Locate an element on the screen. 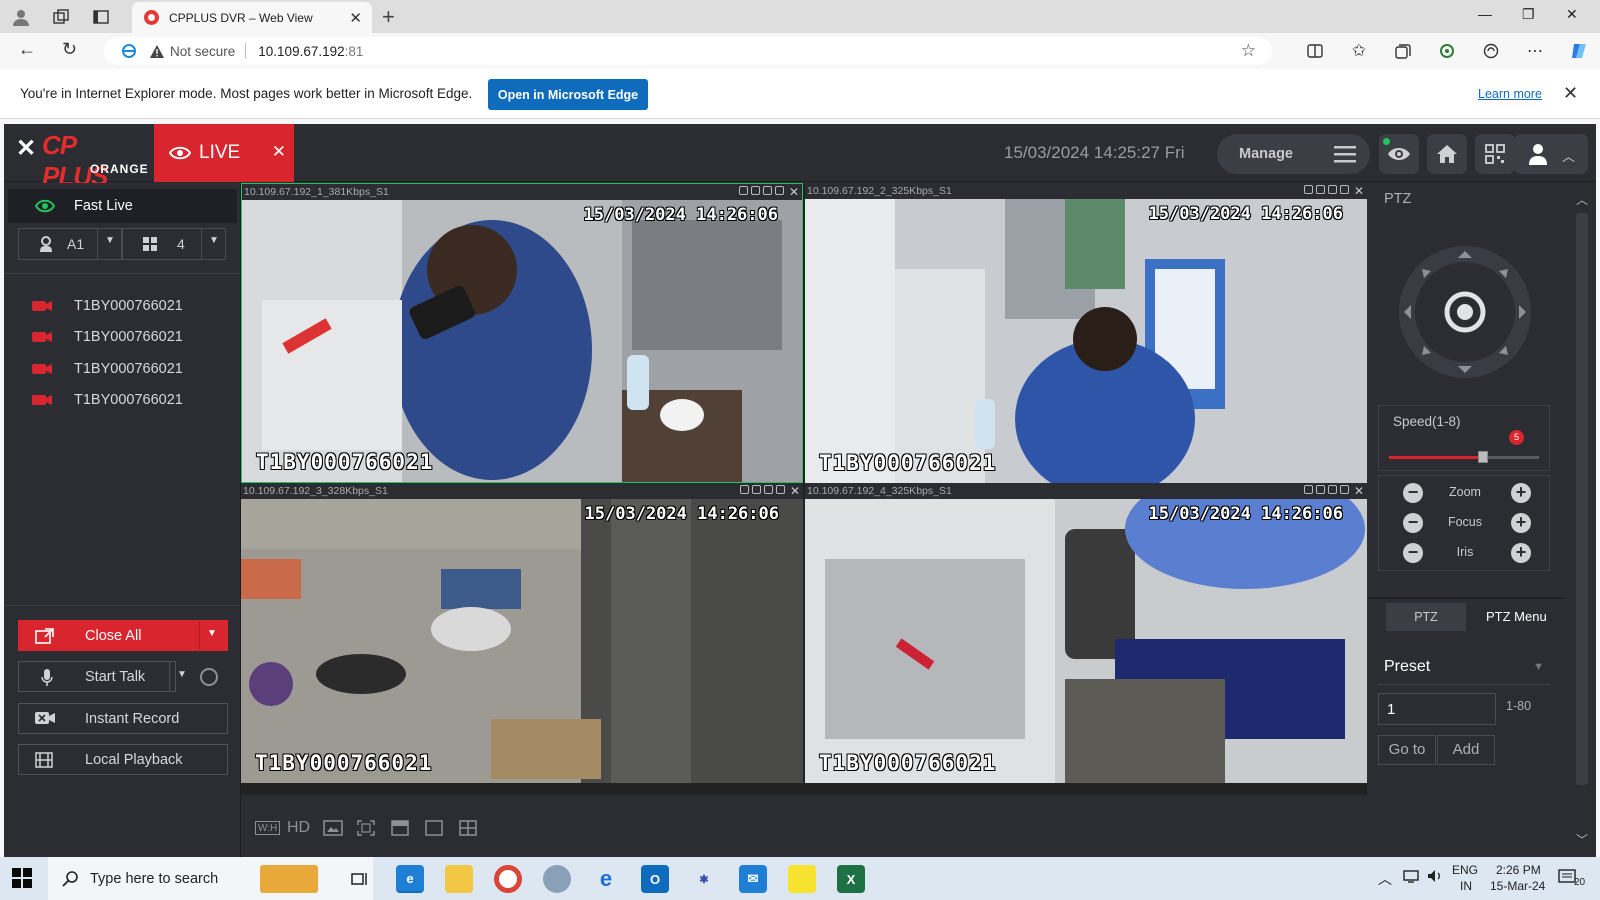  favorite-star-icon: ☆ is located at coordinates (1248, 51).